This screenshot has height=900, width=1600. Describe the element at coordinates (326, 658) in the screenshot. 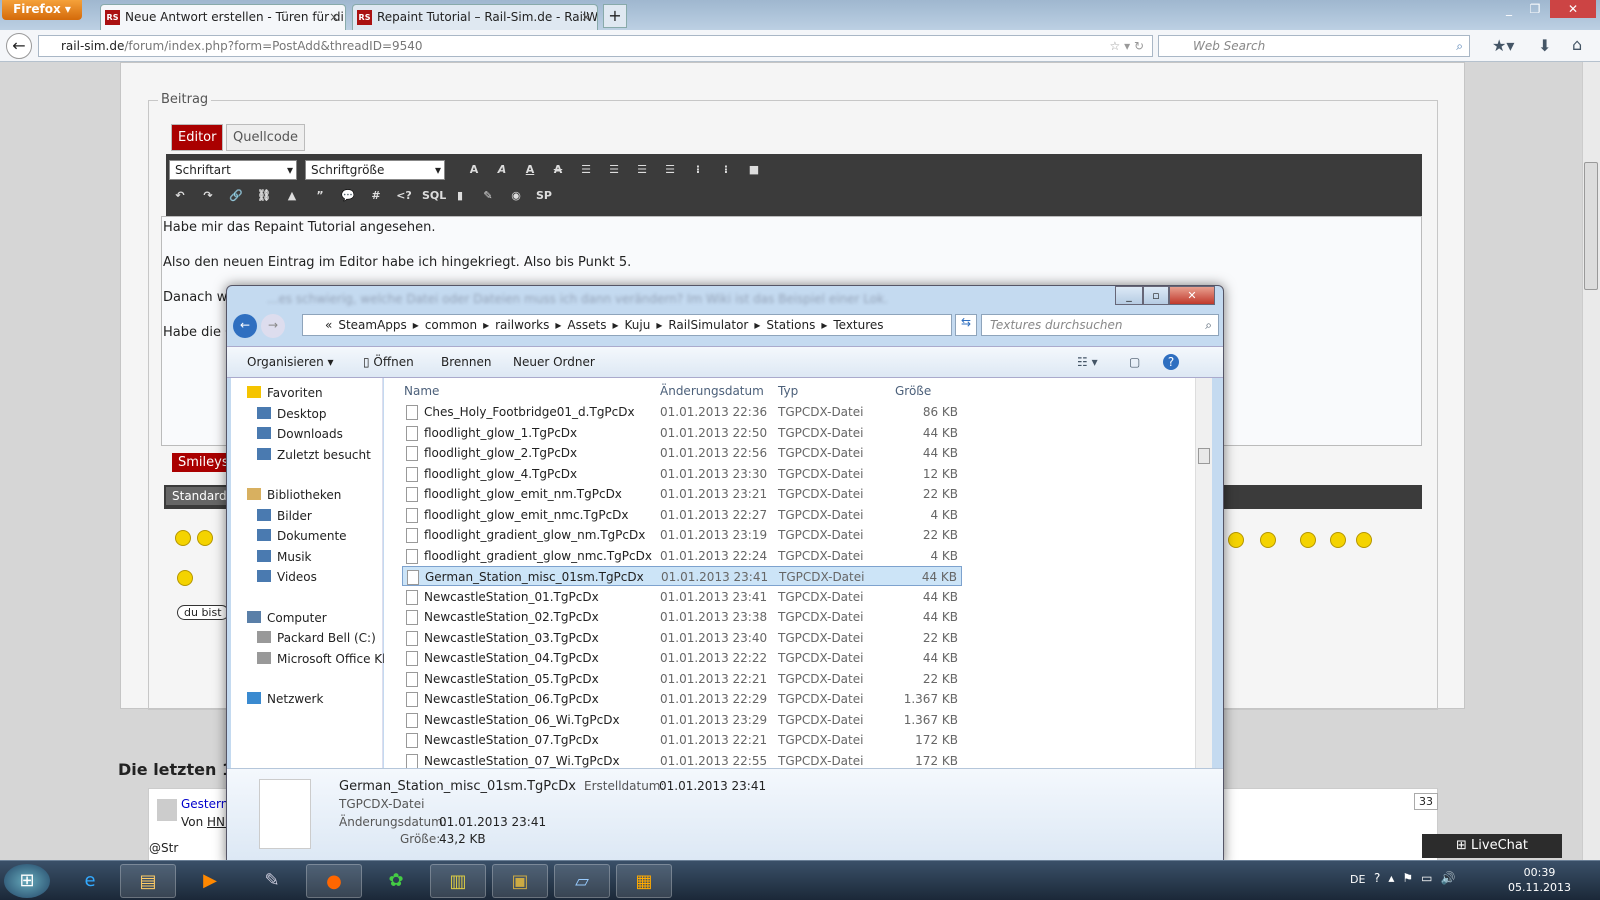

I see `nav-drive: Microsoft Office Klic` at that location.